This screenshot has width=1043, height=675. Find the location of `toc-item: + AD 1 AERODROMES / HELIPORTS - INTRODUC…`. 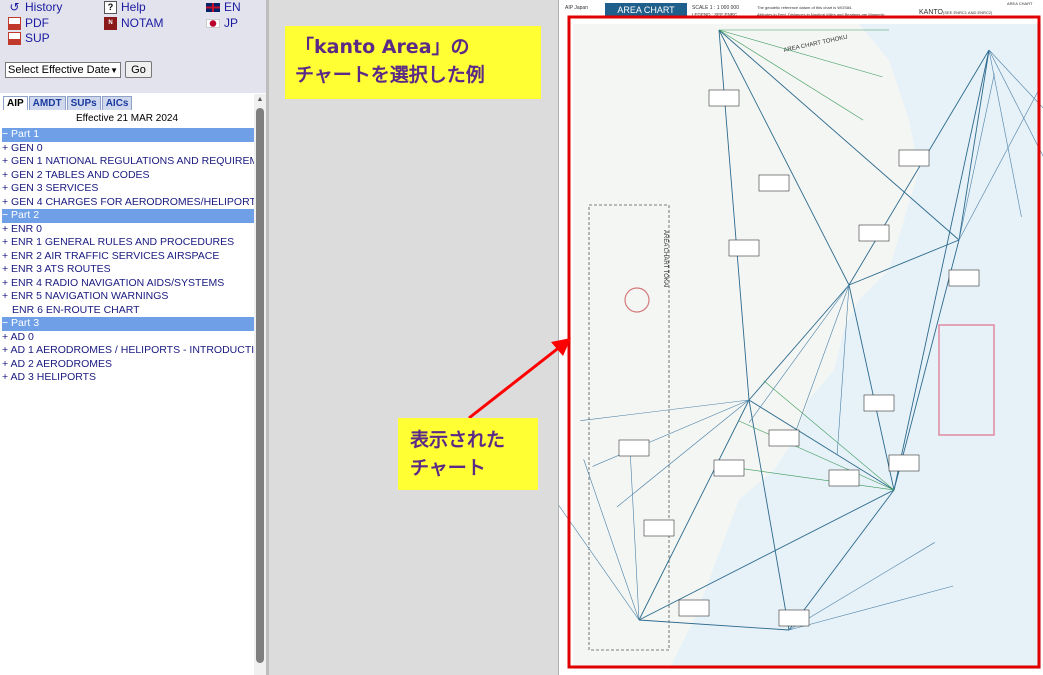

toc-item: + AD 1 AERODROMES / HELIPORTS - INTRODUC… is located at coordinates (128, 351).